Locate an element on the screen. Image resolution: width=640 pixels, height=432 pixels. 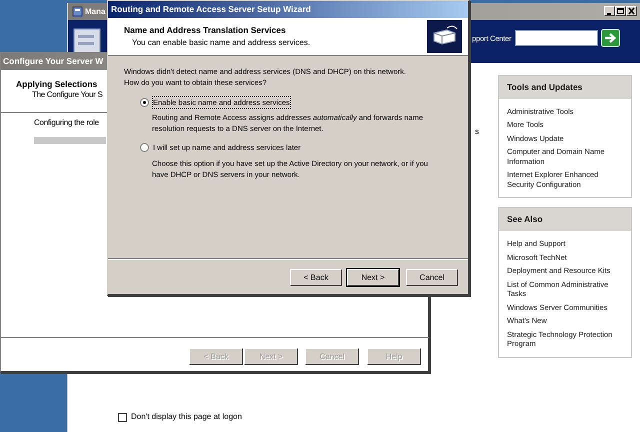
window-title: Mana is located at coordinates (95, 12).